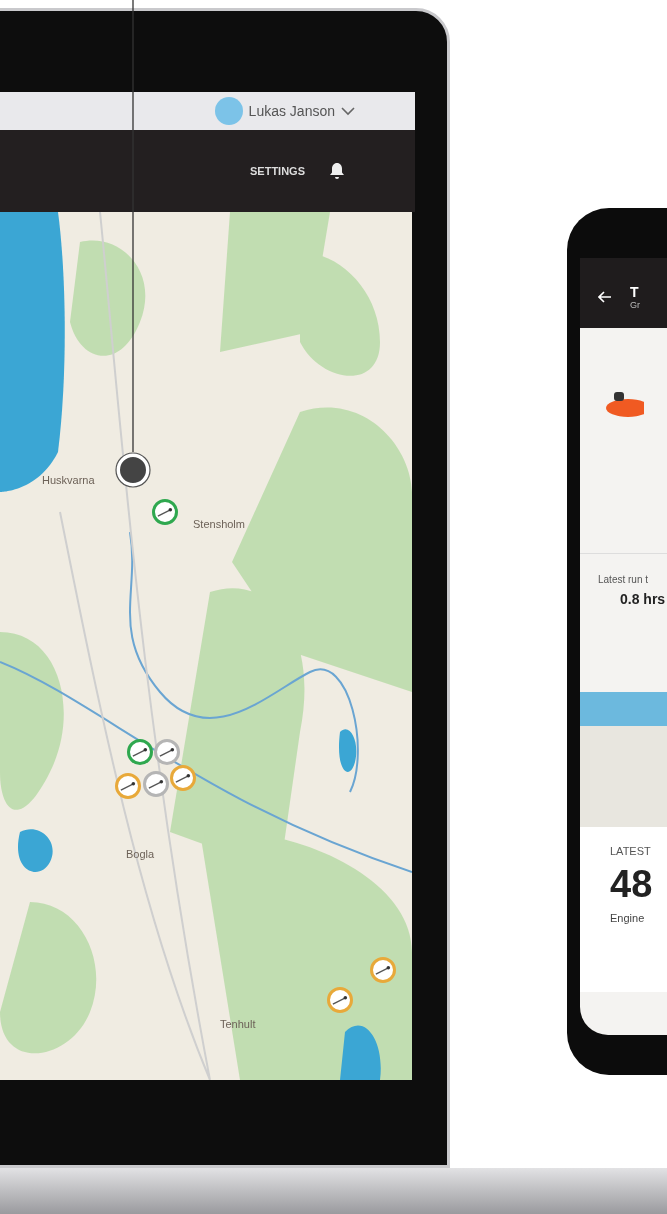 The width and height of the screenshot is (667, 1214). What do you see at coordinates (623, 579) in the screenshot?
I see `stat-label: Latest run t` at bounding box center [623, 579].